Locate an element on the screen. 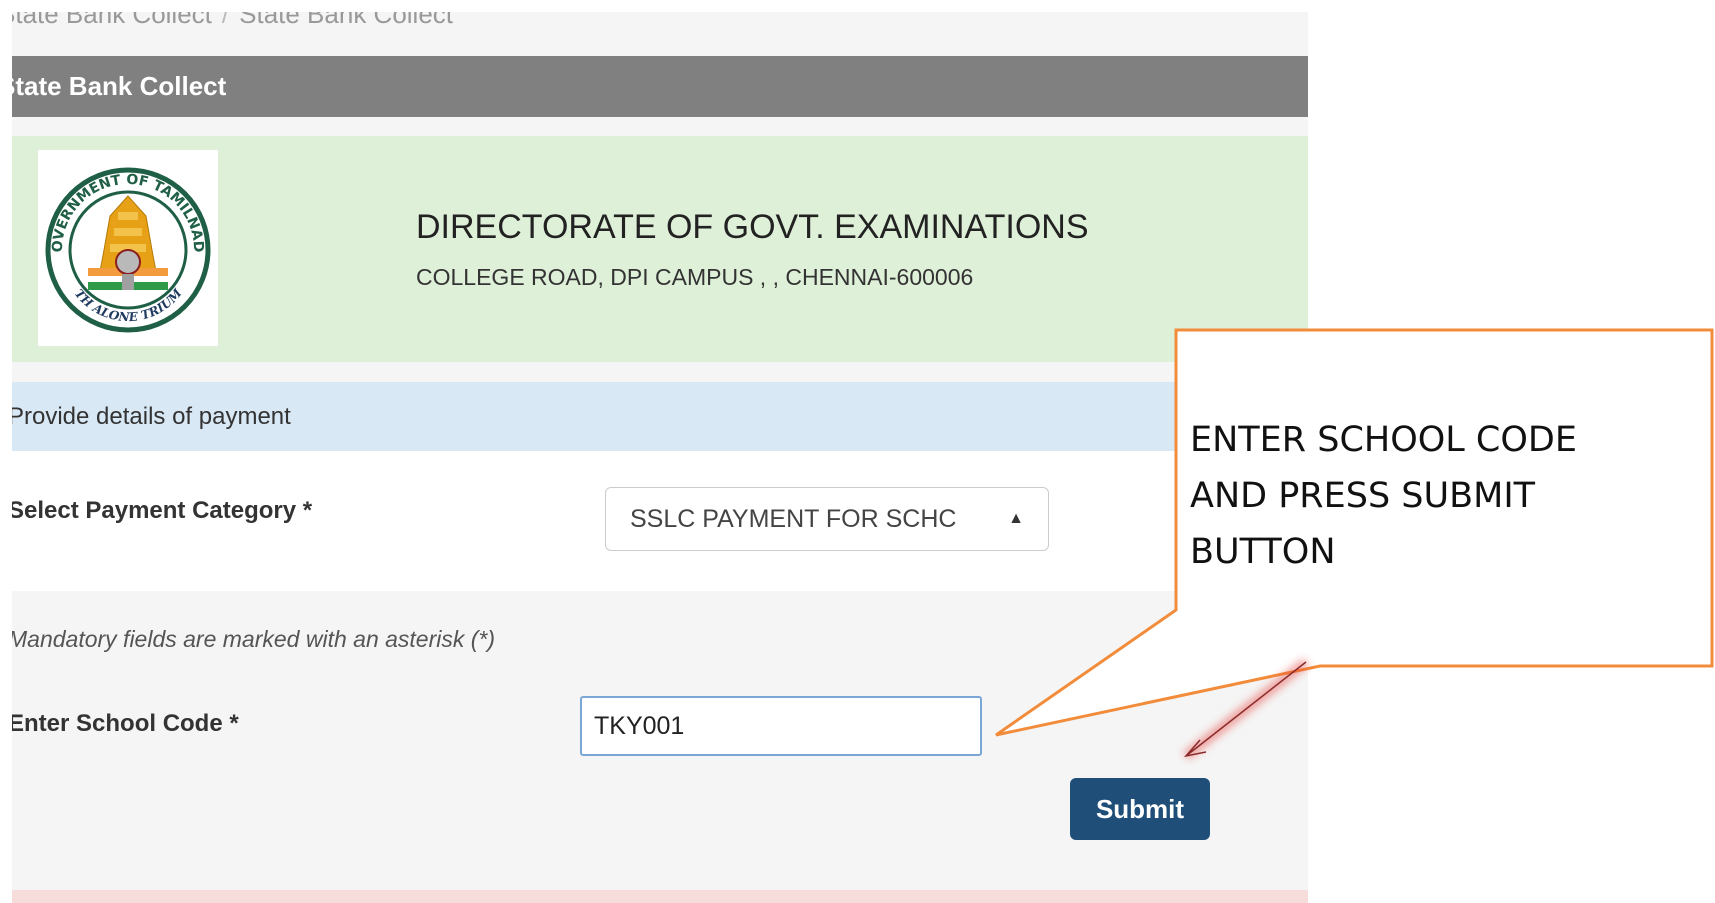  payment-category-select: SSLC PAYMENT FOR SCHC ▲ is located at coordinates (827, 519).